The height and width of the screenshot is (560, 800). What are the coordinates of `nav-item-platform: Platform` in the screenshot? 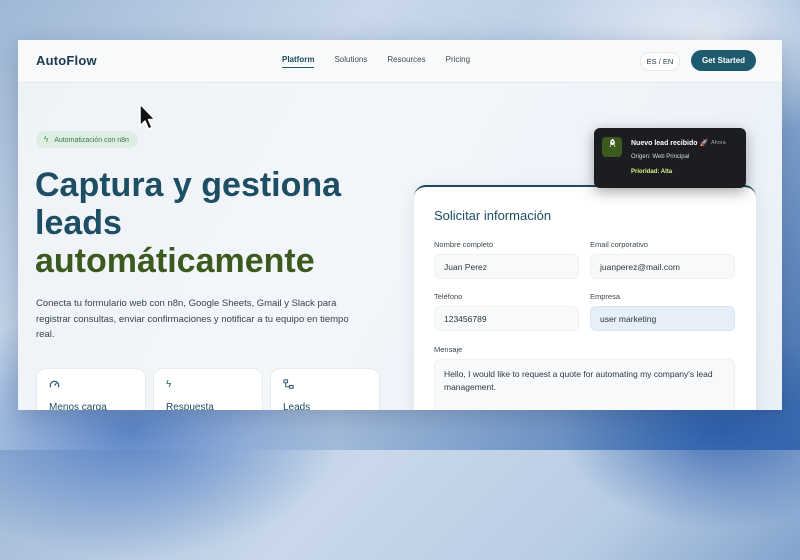 It's located at (298, 61).